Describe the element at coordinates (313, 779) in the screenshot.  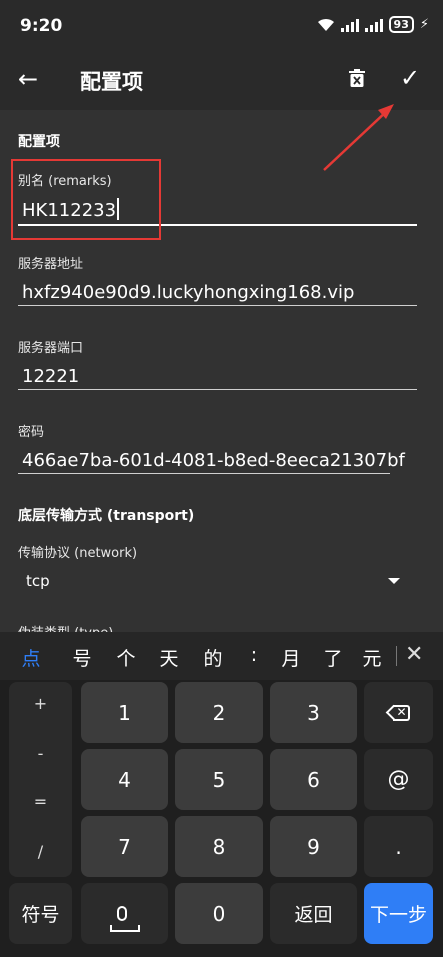
I see `key-6: 6` at that location.